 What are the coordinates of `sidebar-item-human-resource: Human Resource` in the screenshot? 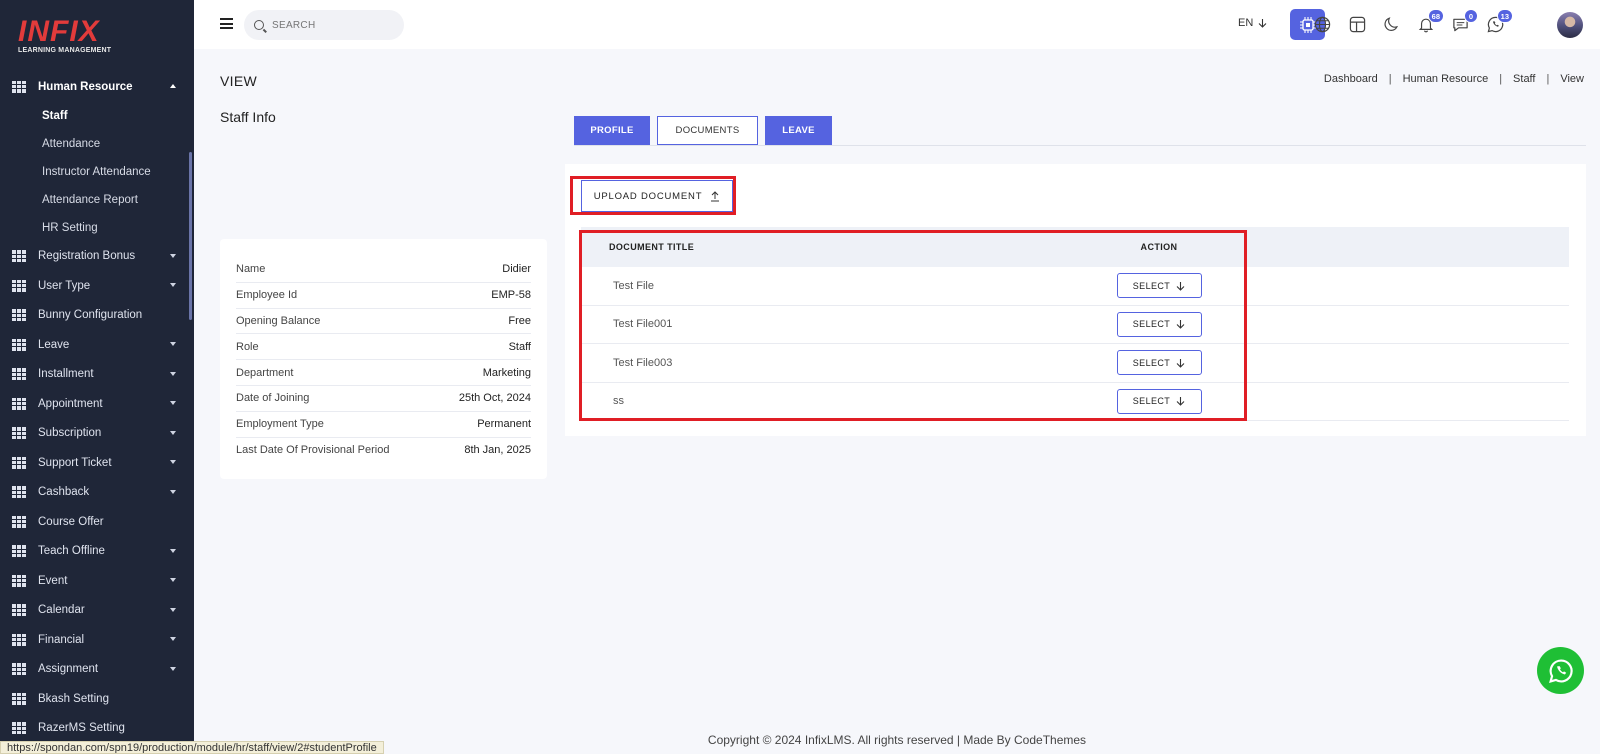 It's located at (97, 87).